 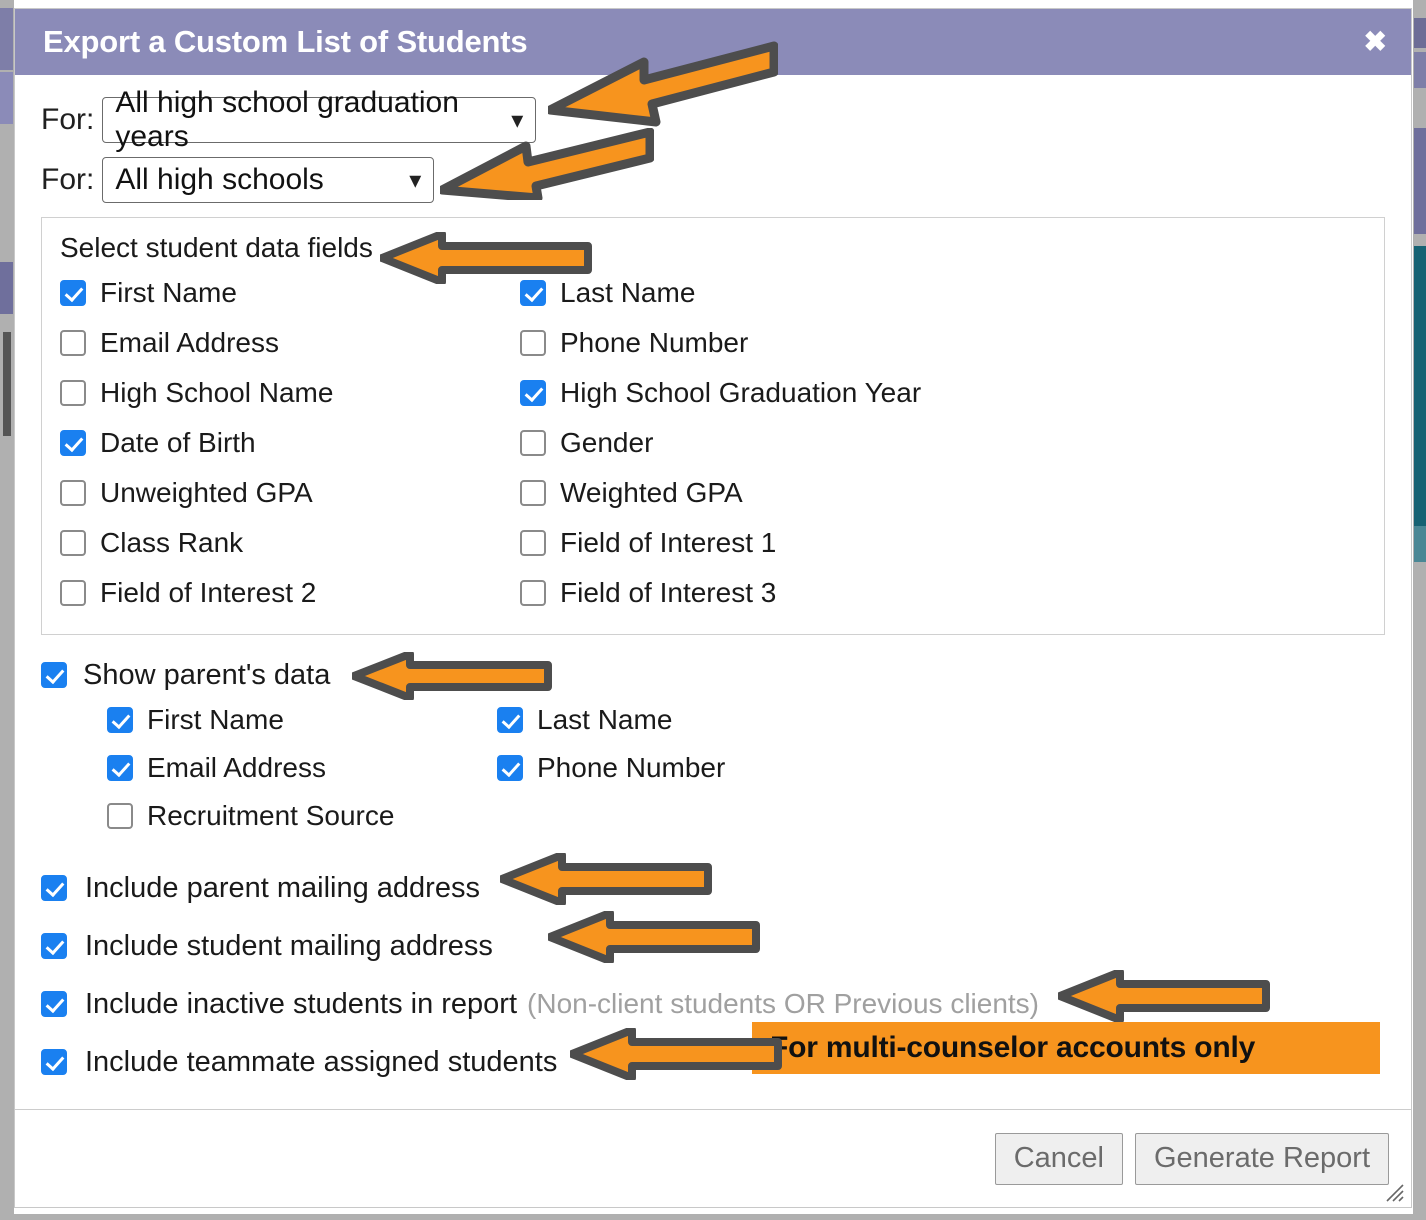 What do you see at coordinates (713, 180) in the screenshot?
I see `high-school-filter-row: For: All high schools ▾` at bounding box center [713, 180].